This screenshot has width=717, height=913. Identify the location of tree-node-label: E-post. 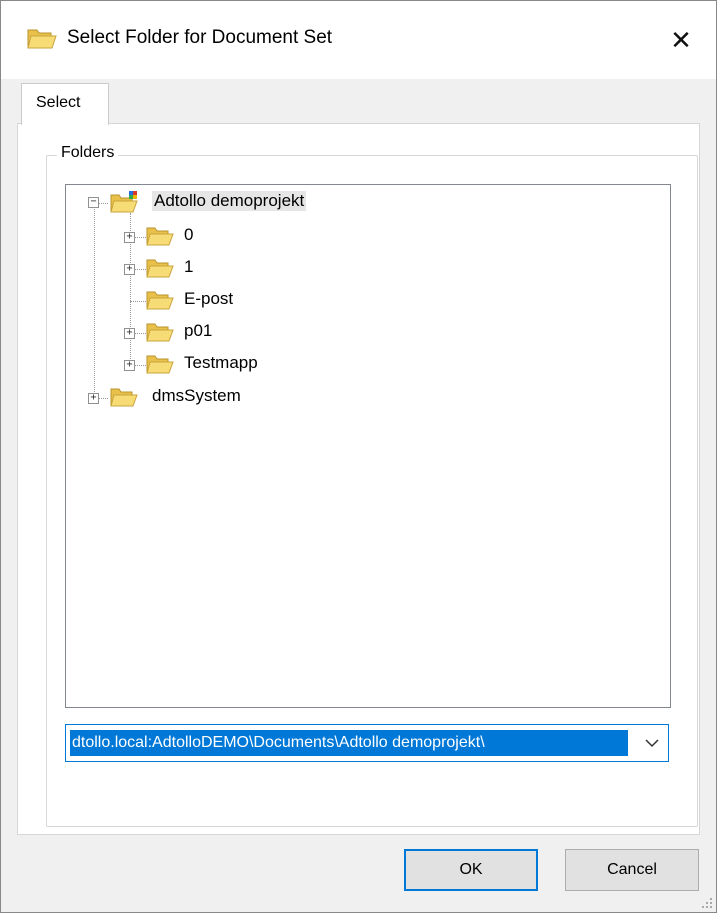
(208, 299).